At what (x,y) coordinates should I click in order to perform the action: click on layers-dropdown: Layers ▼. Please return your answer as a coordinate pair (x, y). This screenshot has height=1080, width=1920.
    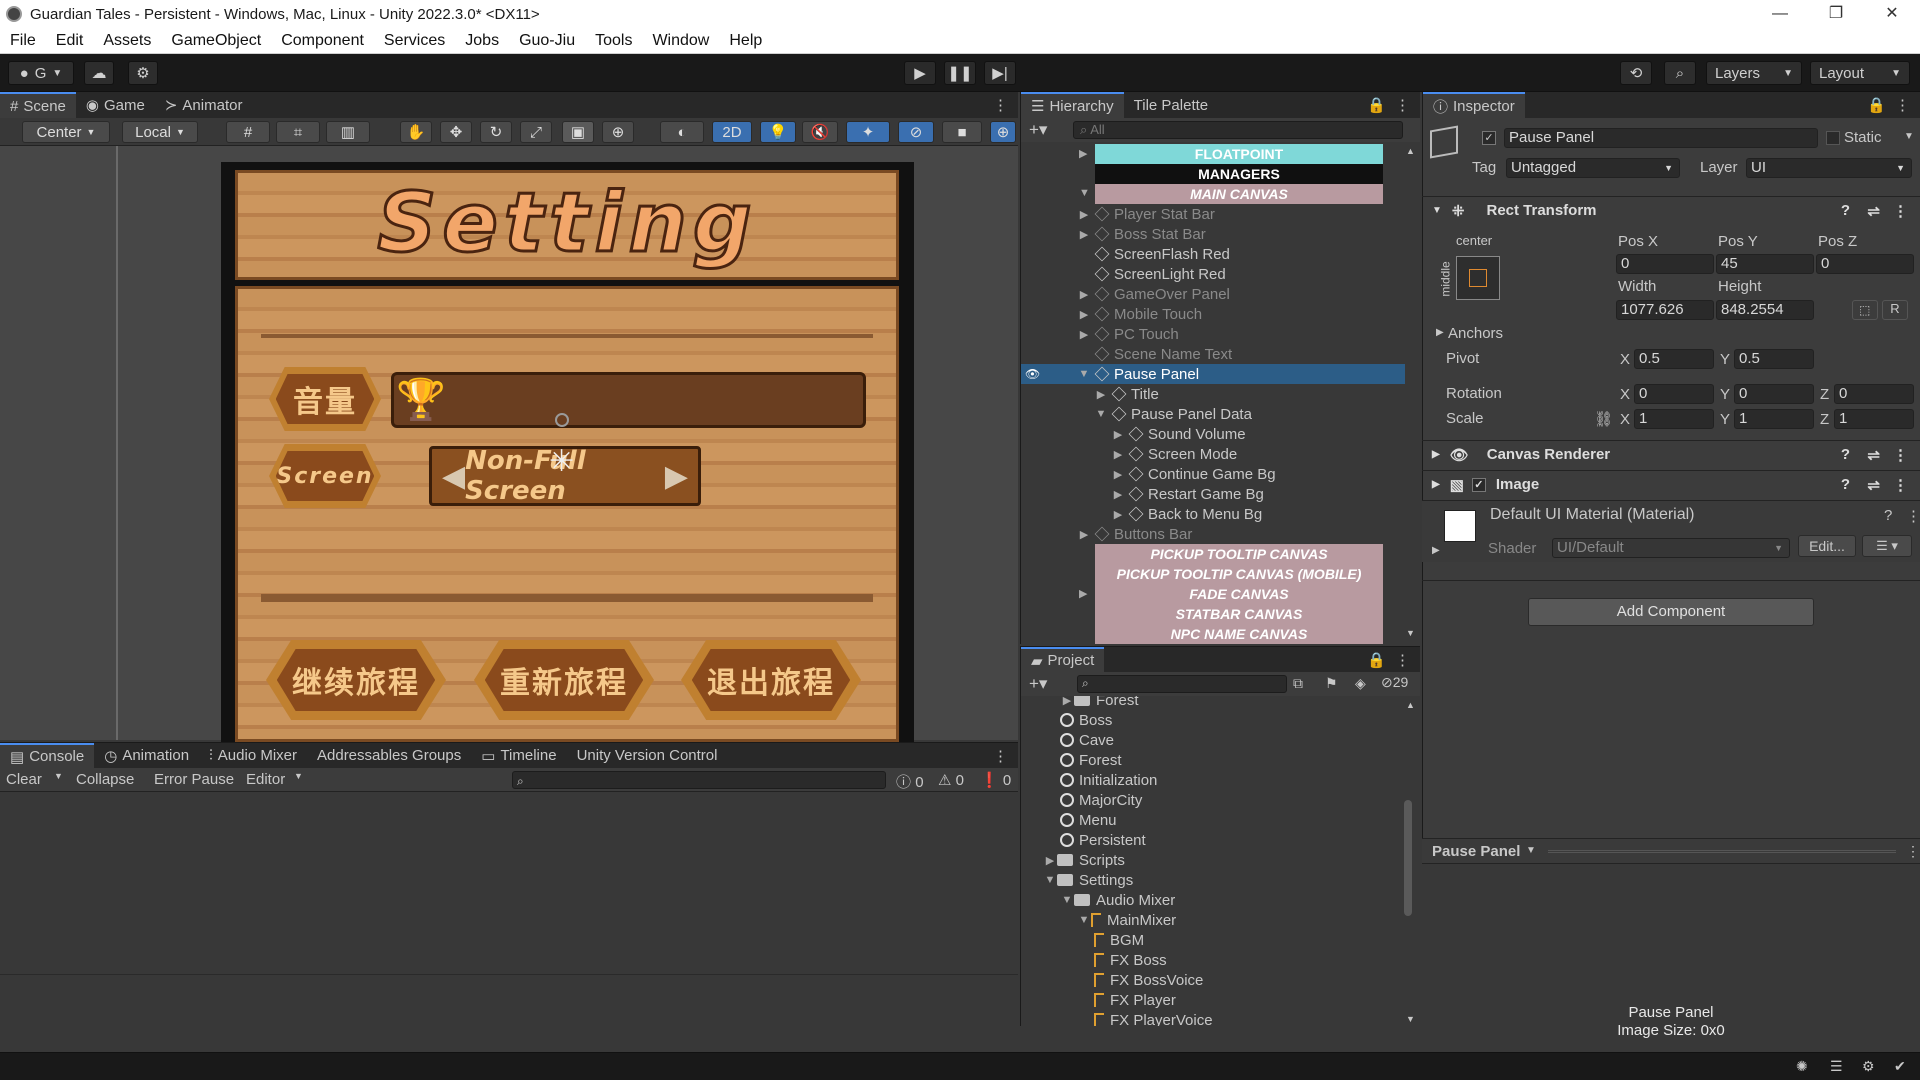
    Looking at the image, I should click on (1754, 73).